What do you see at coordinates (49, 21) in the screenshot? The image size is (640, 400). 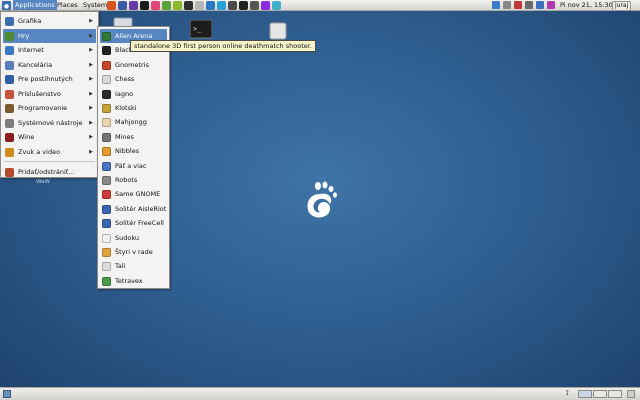 I see `apps-menu-item-grafika: Grafika ▶` at bounding box center [49, 21].